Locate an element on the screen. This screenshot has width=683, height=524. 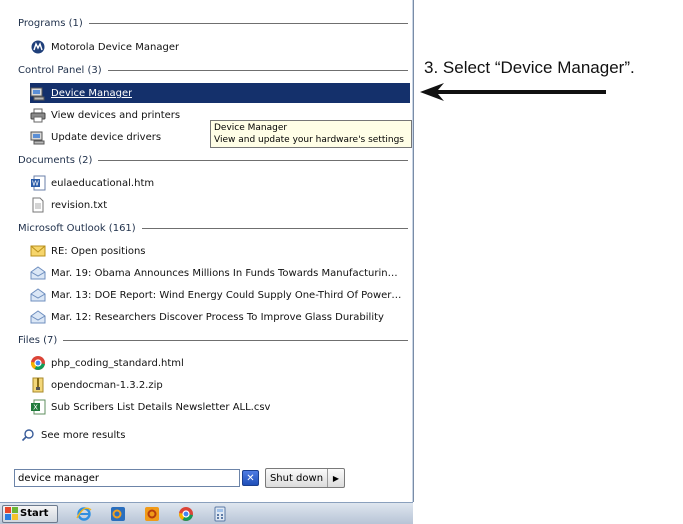
search-icon is located at coordinates (28, 435).